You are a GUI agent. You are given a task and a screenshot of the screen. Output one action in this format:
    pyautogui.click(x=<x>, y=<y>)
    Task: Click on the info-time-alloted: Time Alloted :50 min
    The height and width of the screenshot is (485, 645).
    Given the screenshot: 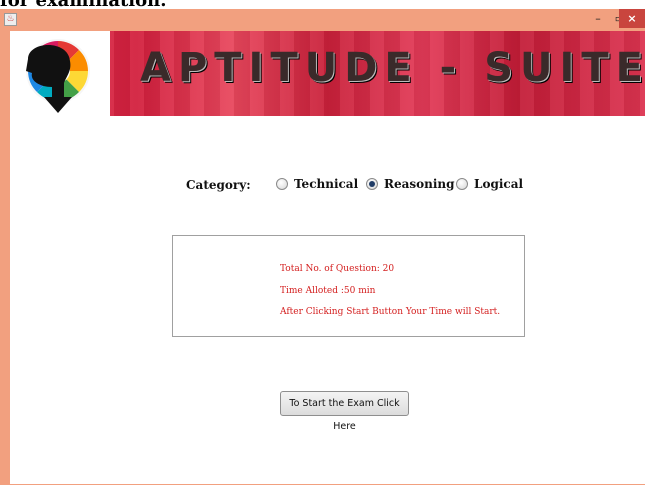 What is the action you would take?
    pyautogui.click(x=328, y=291)
    